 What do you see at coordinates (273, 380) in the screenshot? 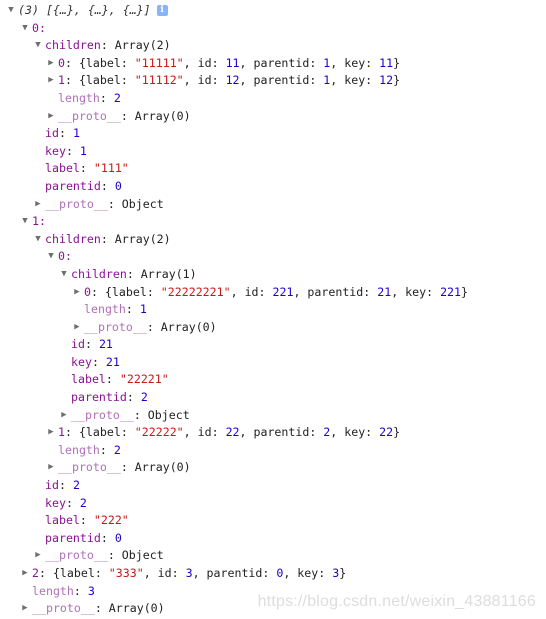
I see `tree-row: label: "22221"` at bounding box center [273, 380].